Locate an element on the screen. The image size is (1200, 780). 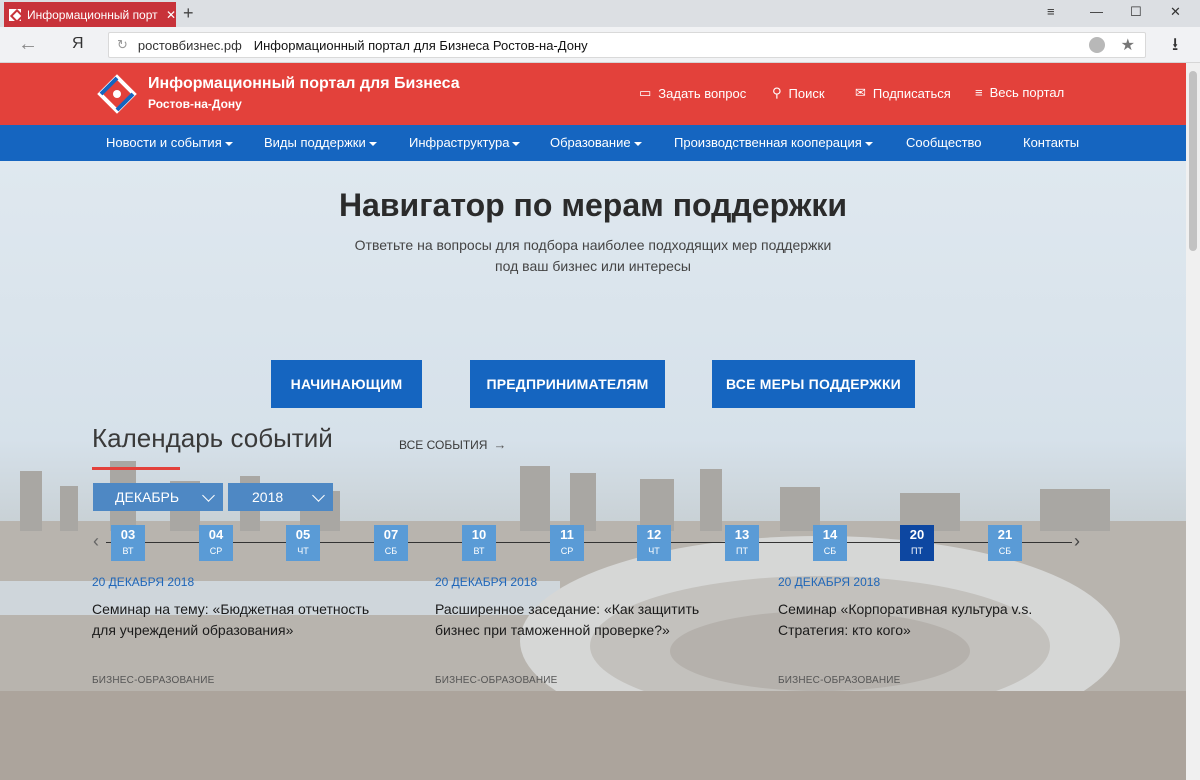
timeline-prev-icon: ‹ is located at coordinates (96, 541).